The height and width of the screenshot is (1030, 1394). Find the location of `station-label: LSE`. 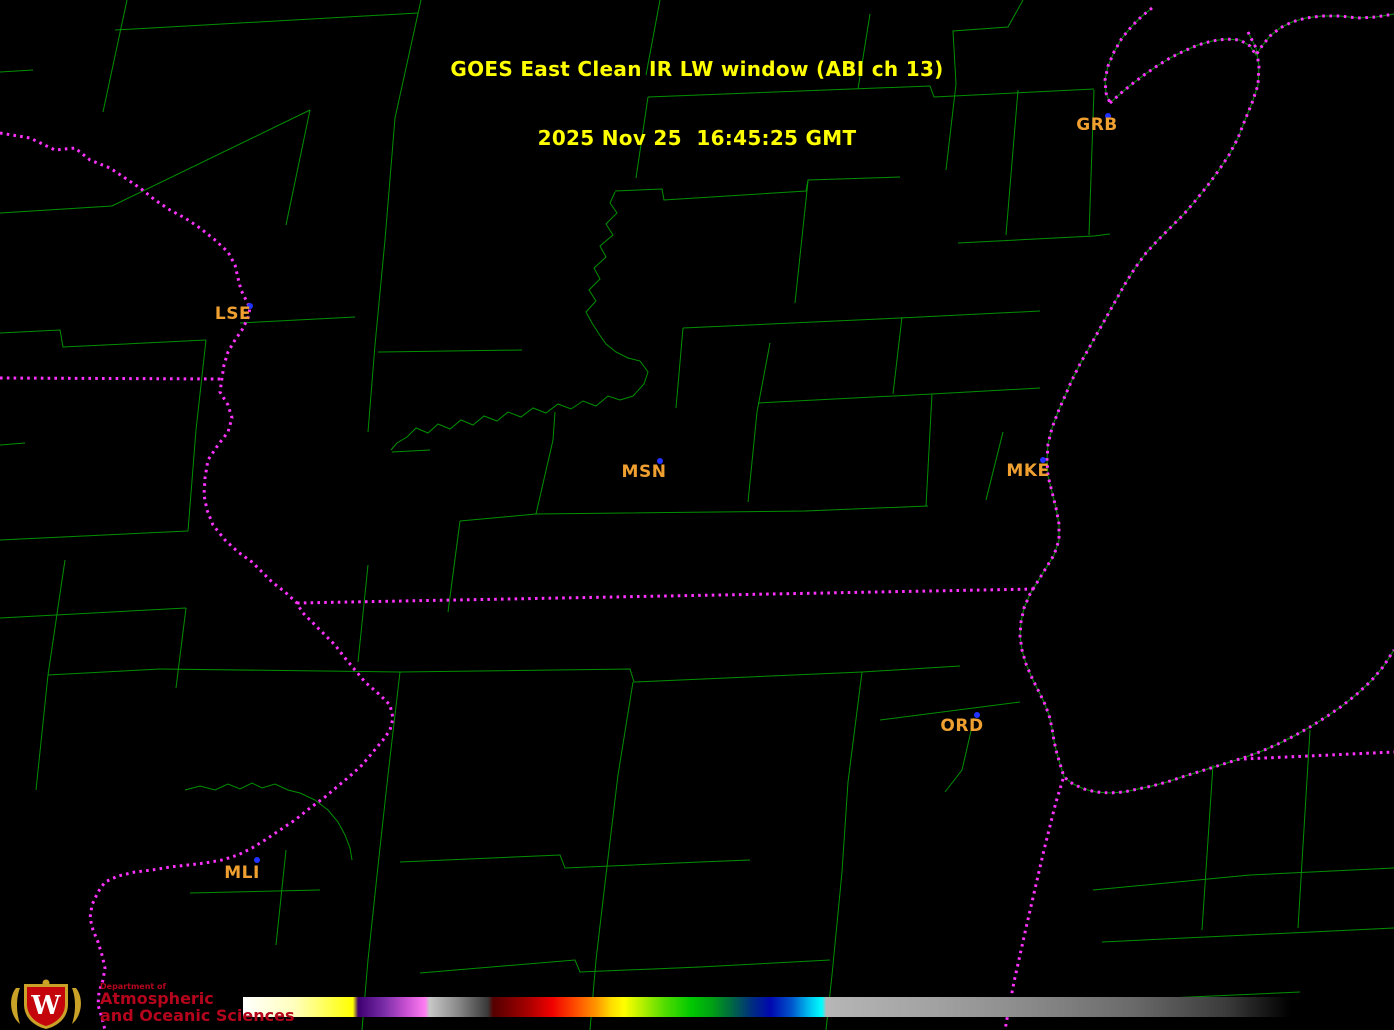

station-label: LSE is located at coordinates (233, 314).